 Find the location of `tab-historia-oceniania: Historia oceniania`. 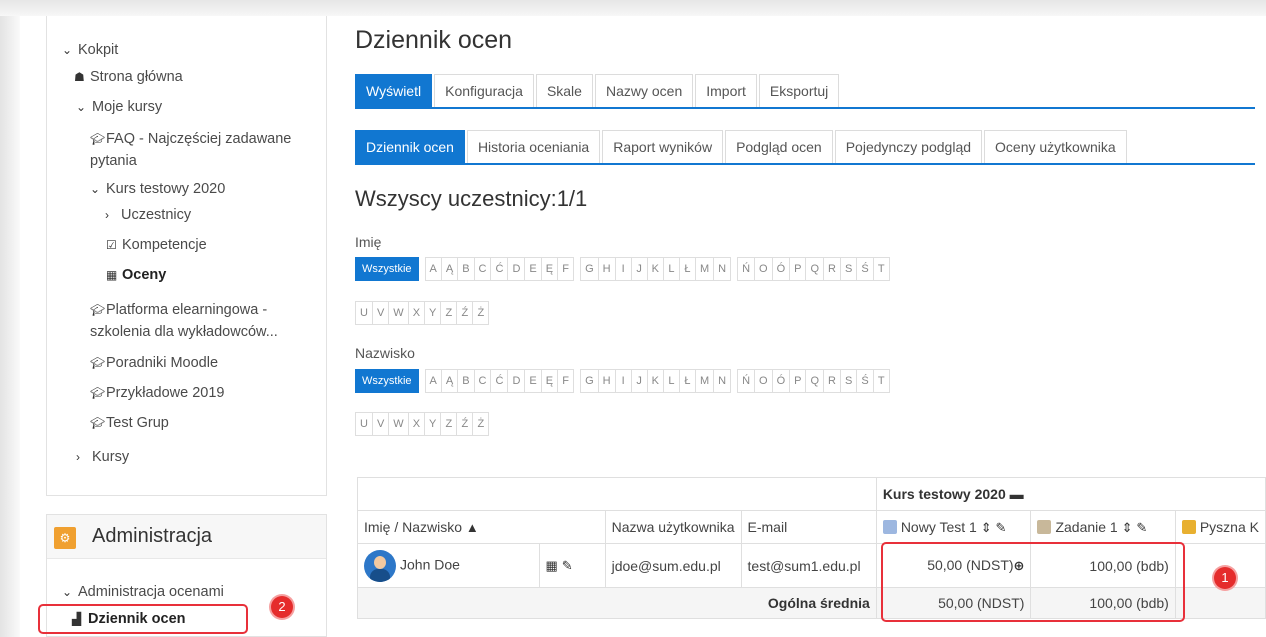

tab-historia-oceniania: Historia oceniania is located at coordinates (533, 147).